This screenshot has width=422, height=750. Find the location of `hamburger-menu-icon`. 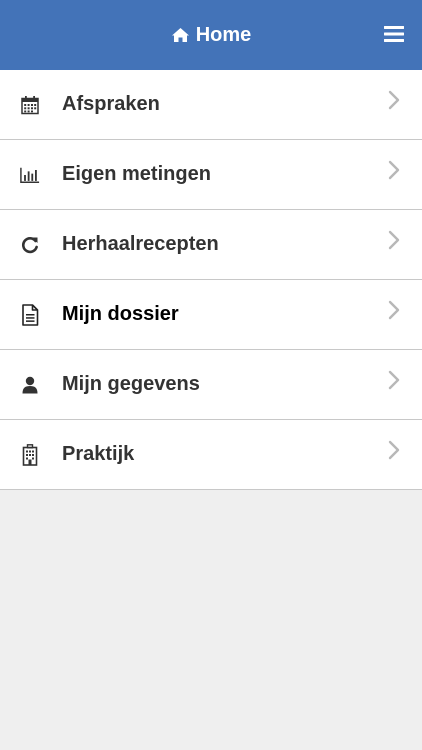

hamburger-menu-icon is located at coordinates (394, 34).